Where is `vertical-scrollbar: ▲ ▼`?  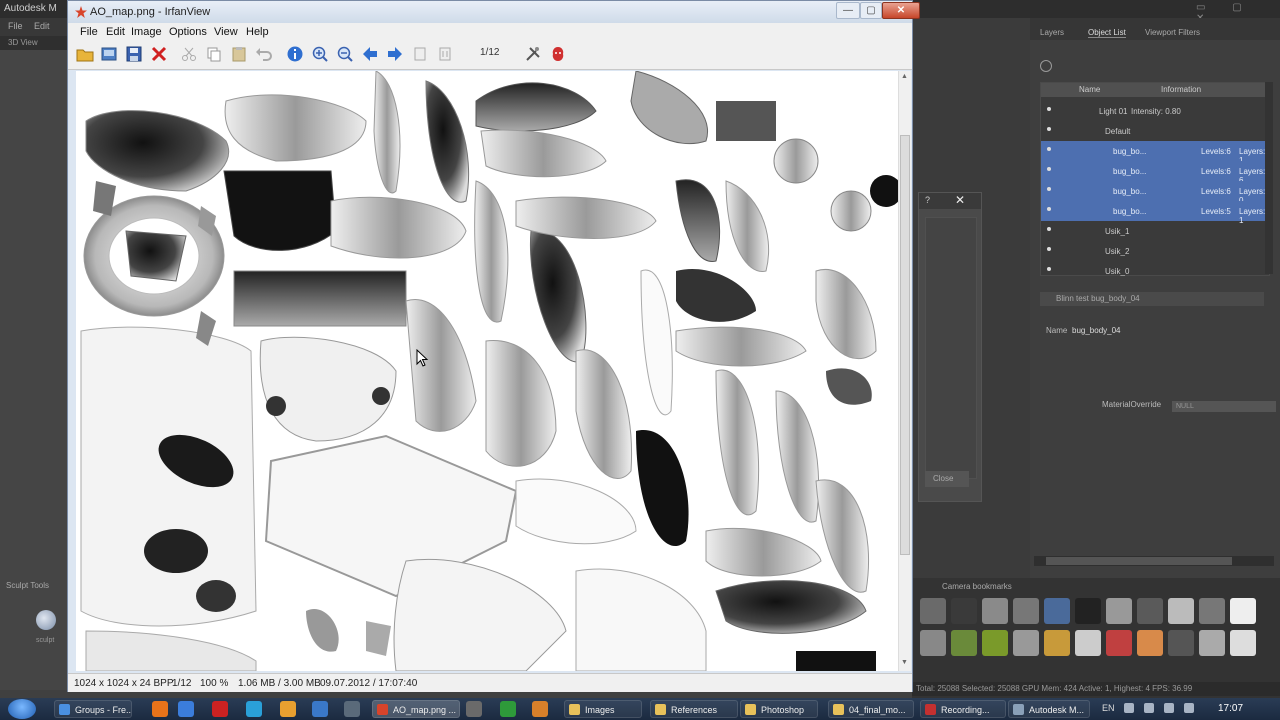 vertical-scrollbar: ▲ ▼ is located at coordinates (904, 371).